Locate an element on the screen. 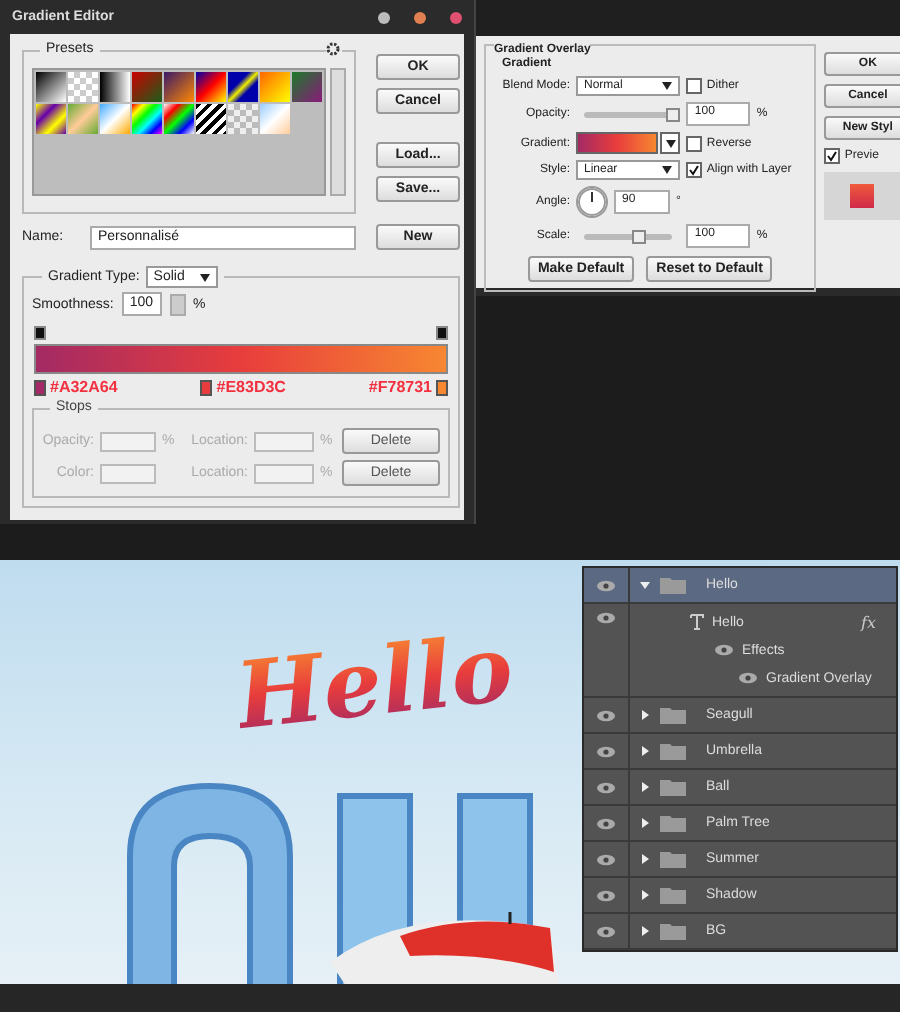 Image resolution: width=900 pixels, height=1012 pixels. dither-checkbox is located at coordinates (694, 86).